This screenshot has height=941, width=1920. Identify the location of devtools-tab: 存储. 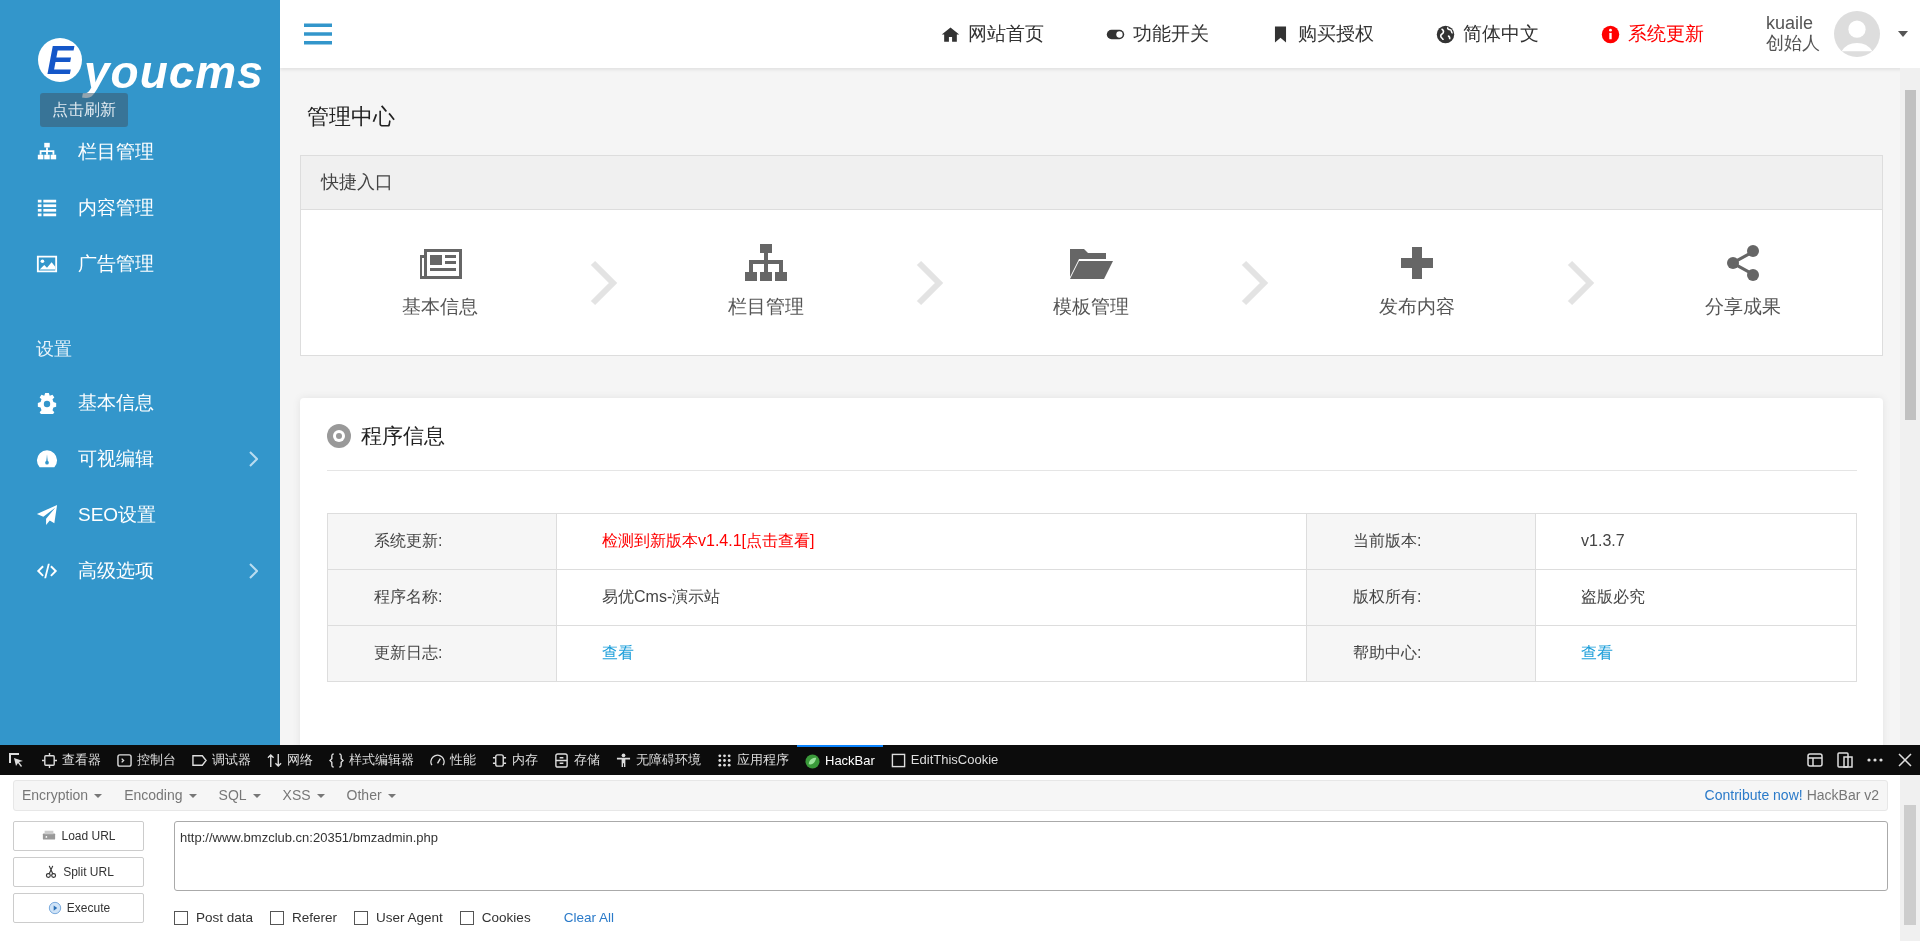
(577, 760).